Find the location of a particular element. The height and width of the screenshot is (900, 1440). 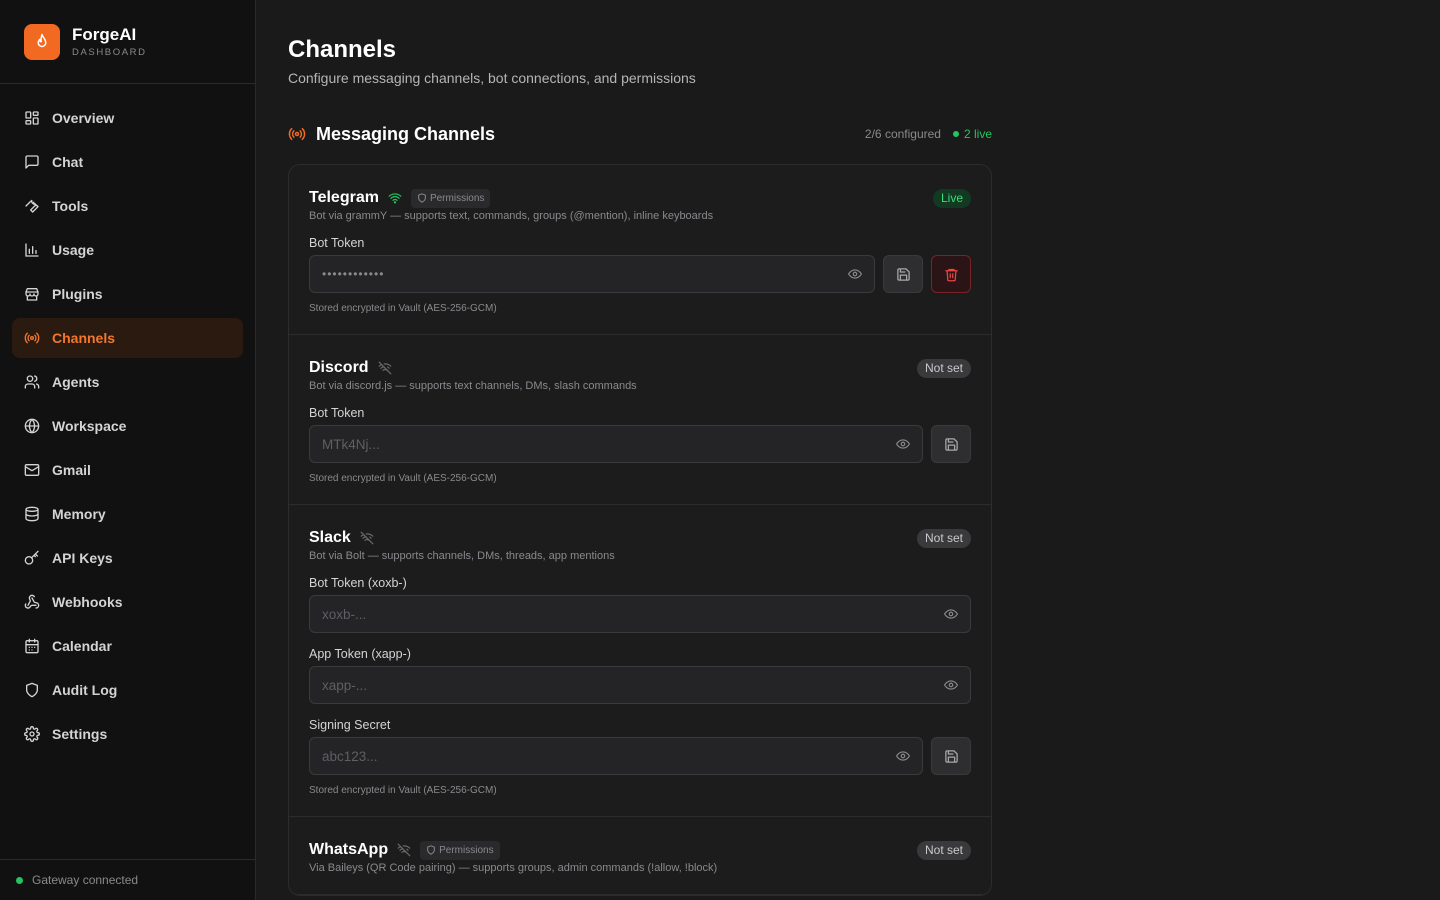

grid-icon is located at coordinates (32, 118).